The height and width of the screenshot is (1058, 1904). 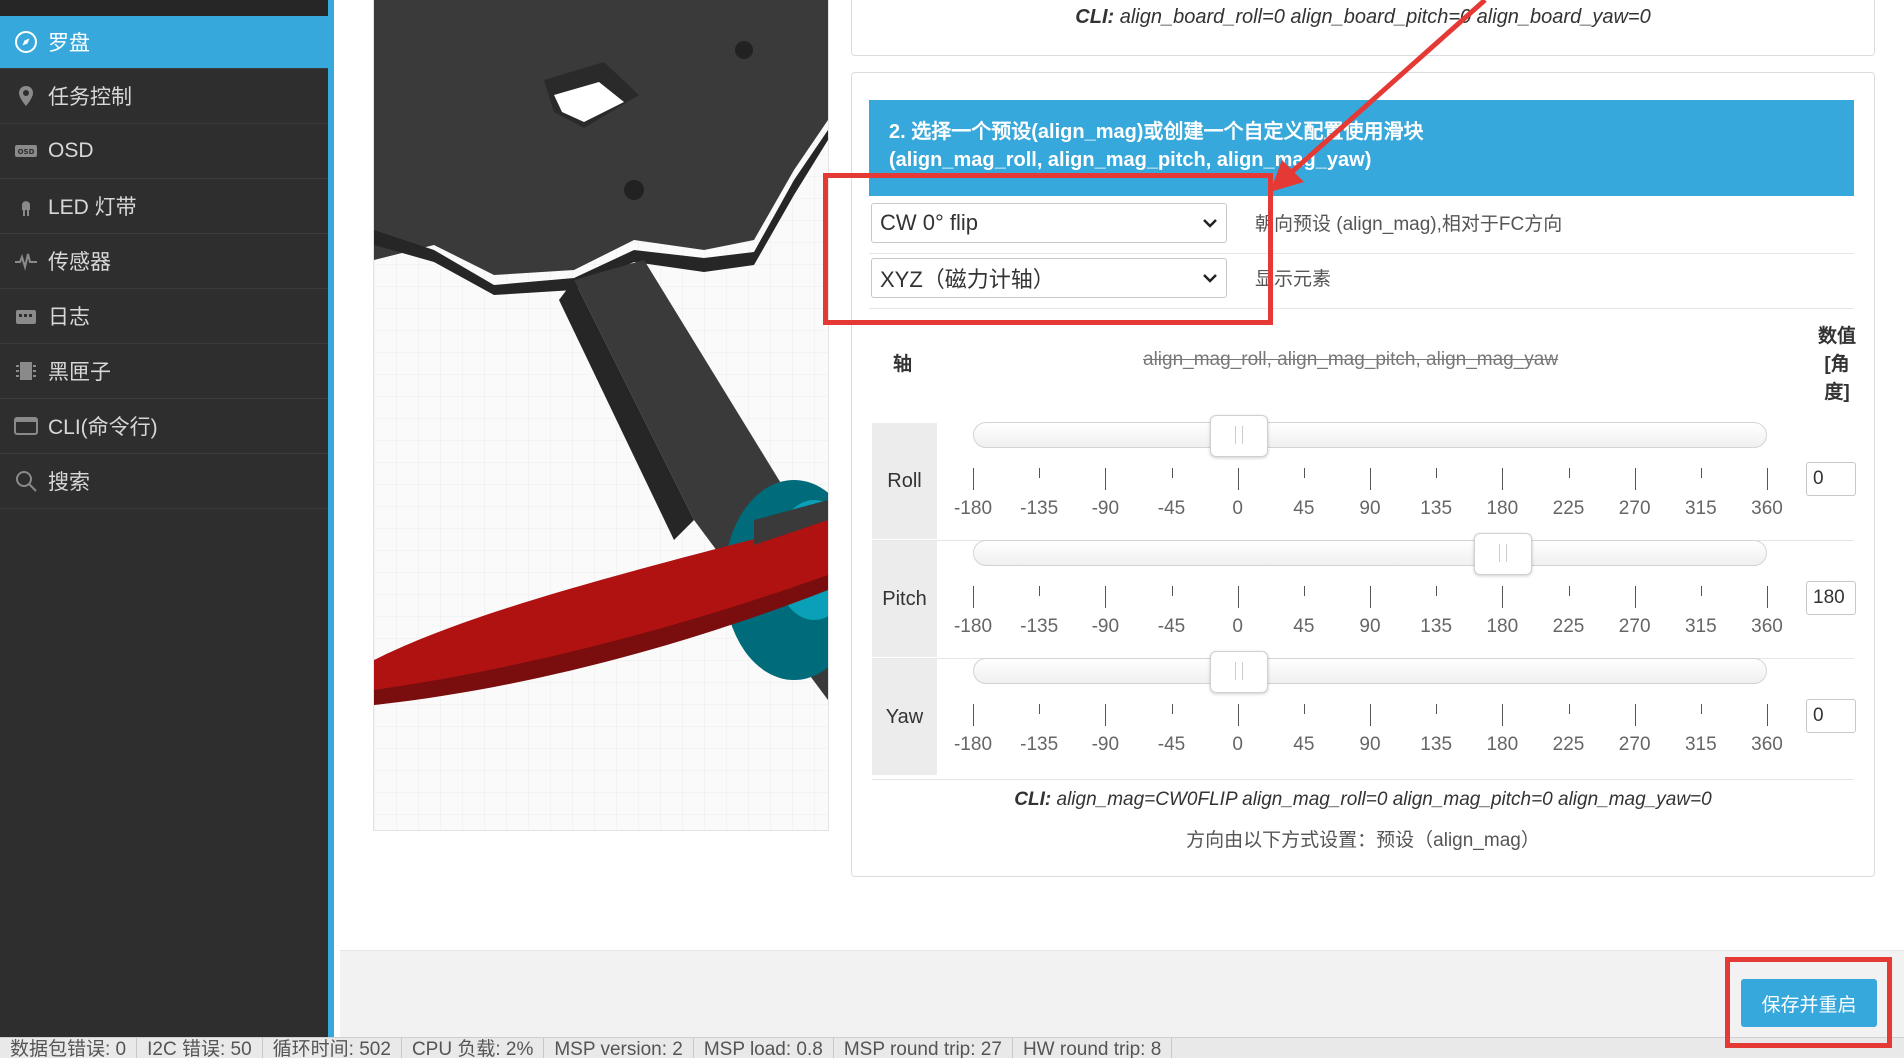 I want to click on status-msp-load: MSP load: 0.8, so click(x=764, y=1048).